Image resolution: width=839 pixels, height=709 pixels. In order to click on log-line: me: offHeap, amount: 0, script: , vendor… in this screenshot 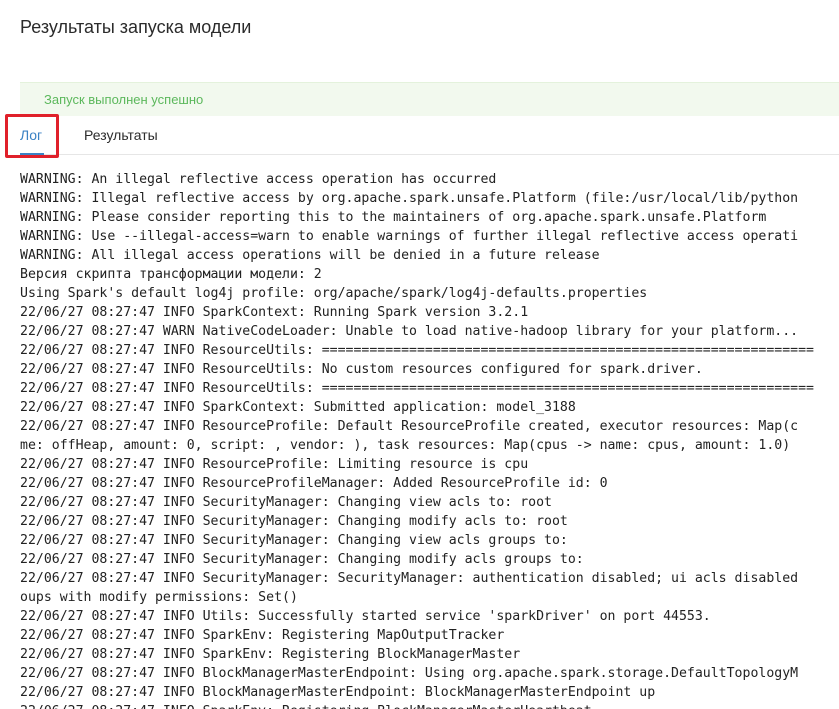, I will do `click(405, 445)`.